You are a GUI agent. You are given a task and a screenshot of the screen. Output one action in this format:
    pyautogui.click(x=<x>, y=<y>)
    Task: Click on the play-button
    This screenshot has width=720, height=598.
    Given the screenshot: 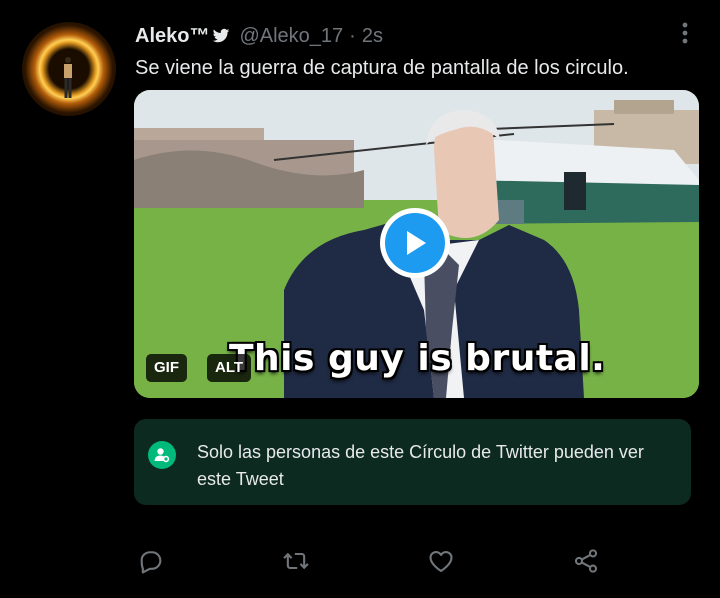 What is the action you would take?
    pyautogui.click(x=415, y=243)
    